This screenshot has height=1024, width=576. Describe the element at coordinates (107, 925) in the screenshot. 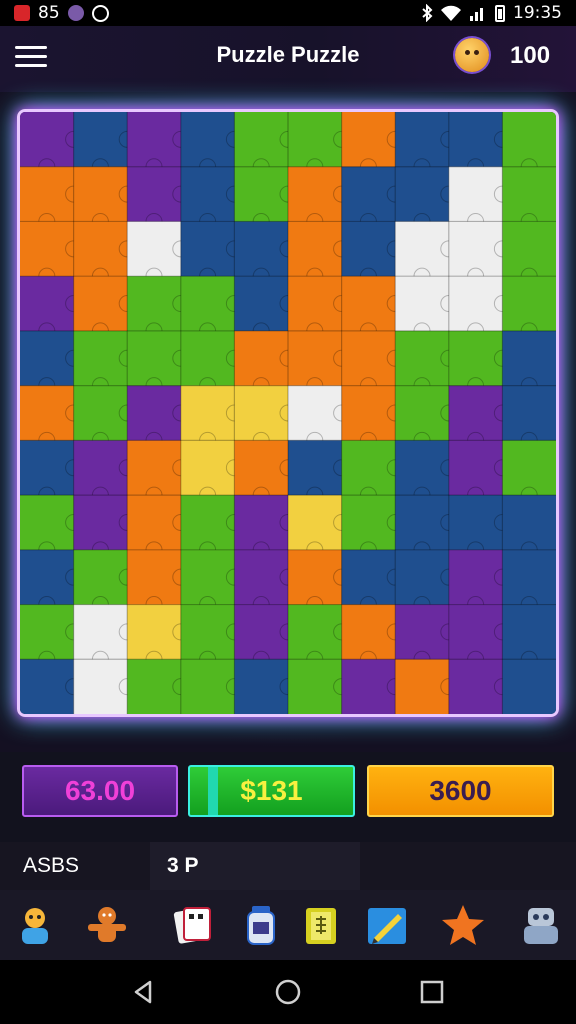

I see `gingerbread-icon` at that location.